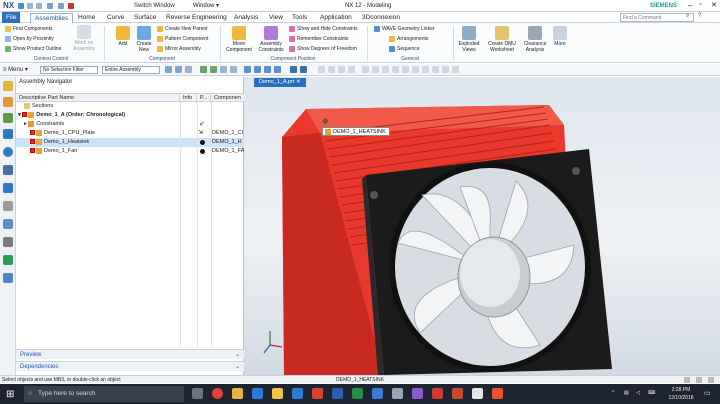 This screenshot has width=720, height=404. Describe the element at coordinates (341, 69) in the screenshot. I see `snap-control-icon` at that location.